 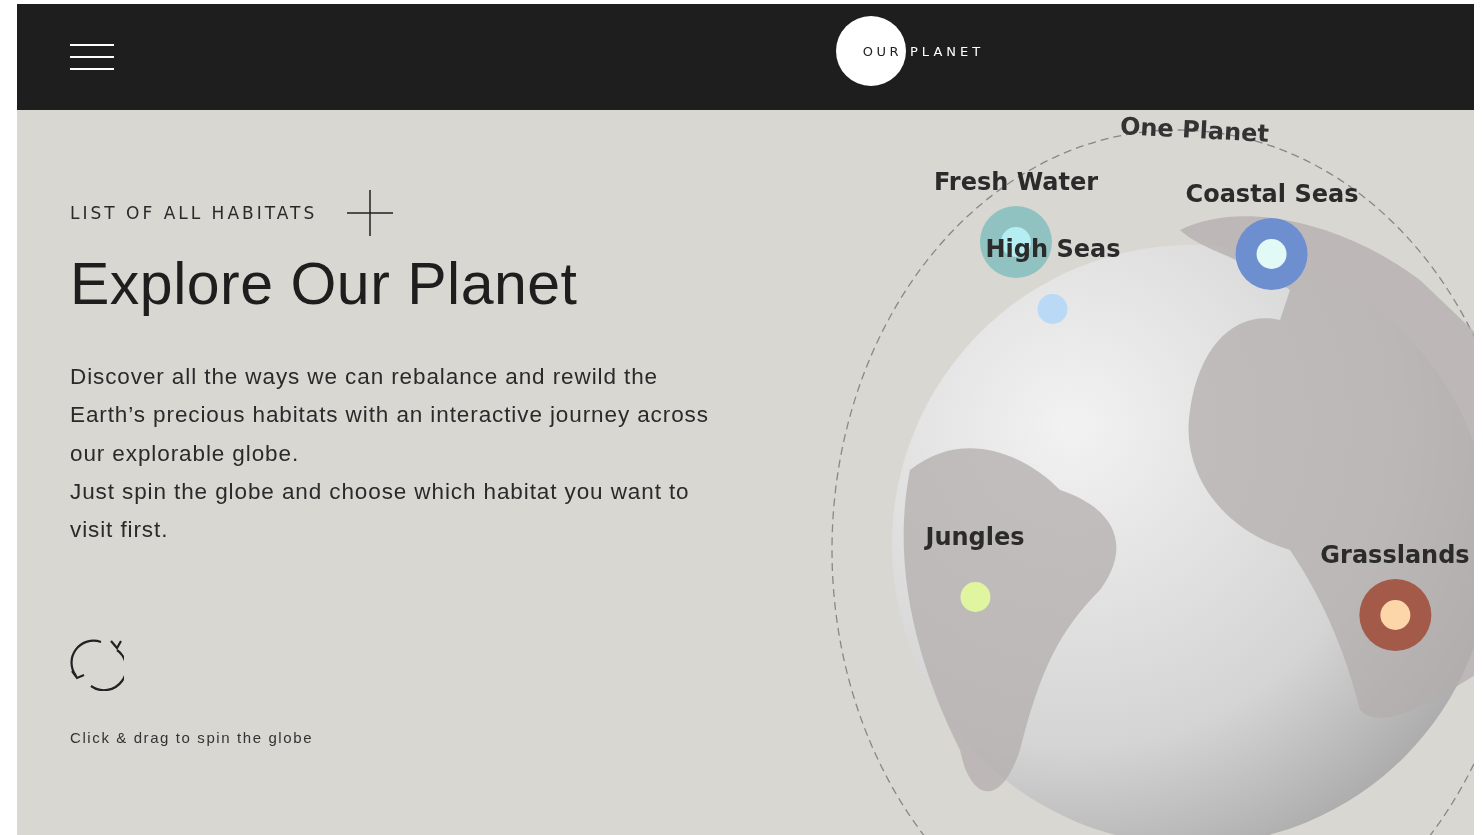 What do you see at coordinates (1016, 182) in the screenshot?
I see `habitat-label: Fresh Water` at bounding box center [1016, 182].